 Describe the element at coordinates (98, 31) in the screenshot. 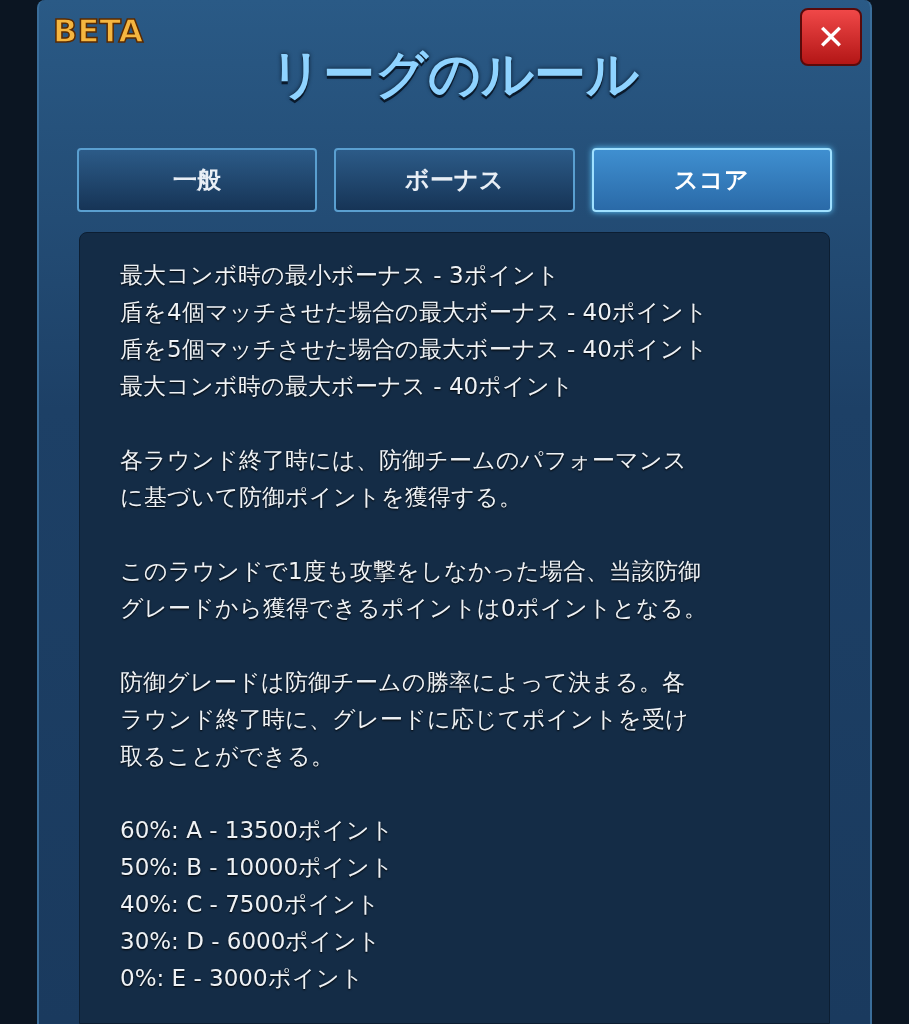

I see `beta-label: BETA` at that location.